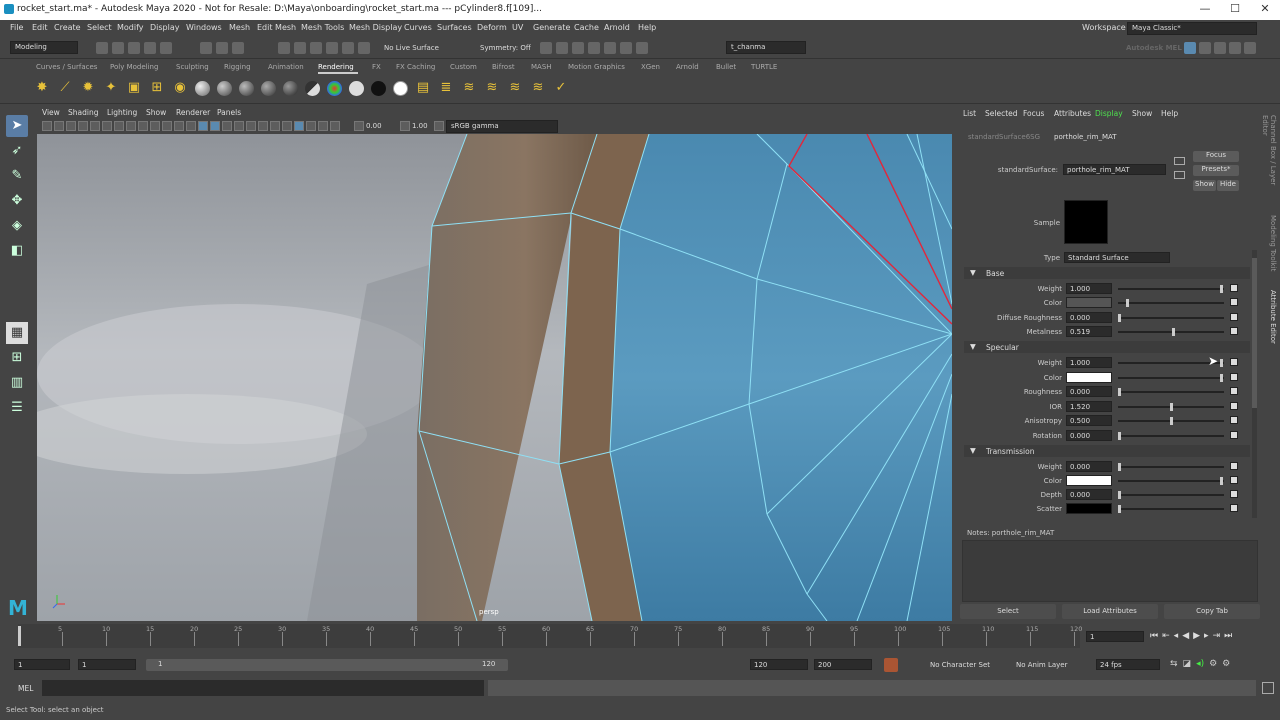 Image resolution: width=1280 pixels, height=720 pixels. What do you see at coordinates (88, 88) in the screenshot?
I see `spot-light-icon: ✹` at bounding box center [88, 88].